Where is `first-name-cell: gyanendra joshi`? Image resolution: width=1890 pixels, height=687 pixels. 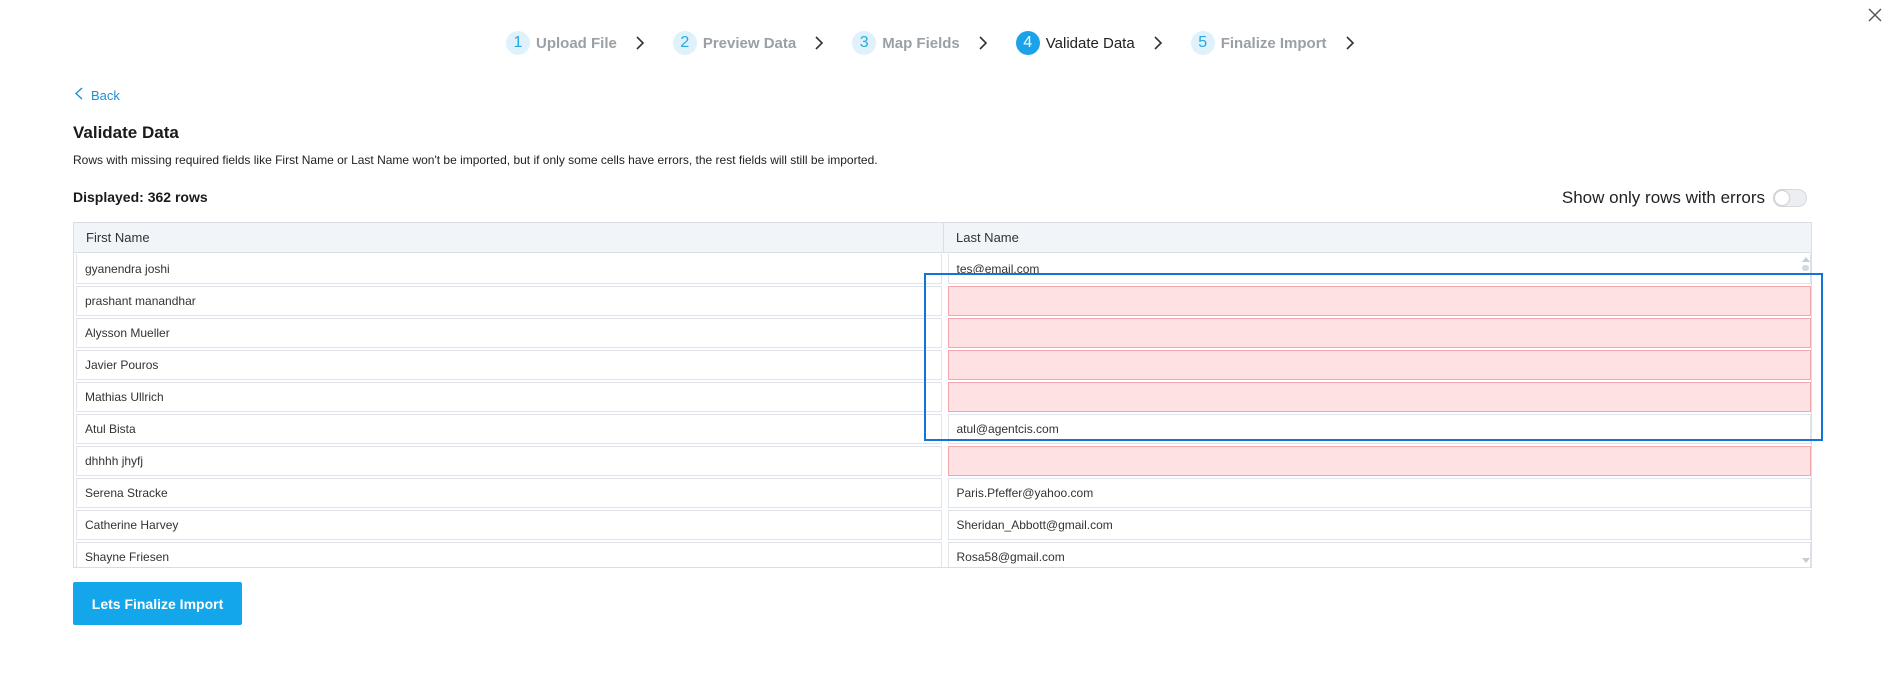
first-name-cell: gyanendra joshi is located at coordinates (509, 269).